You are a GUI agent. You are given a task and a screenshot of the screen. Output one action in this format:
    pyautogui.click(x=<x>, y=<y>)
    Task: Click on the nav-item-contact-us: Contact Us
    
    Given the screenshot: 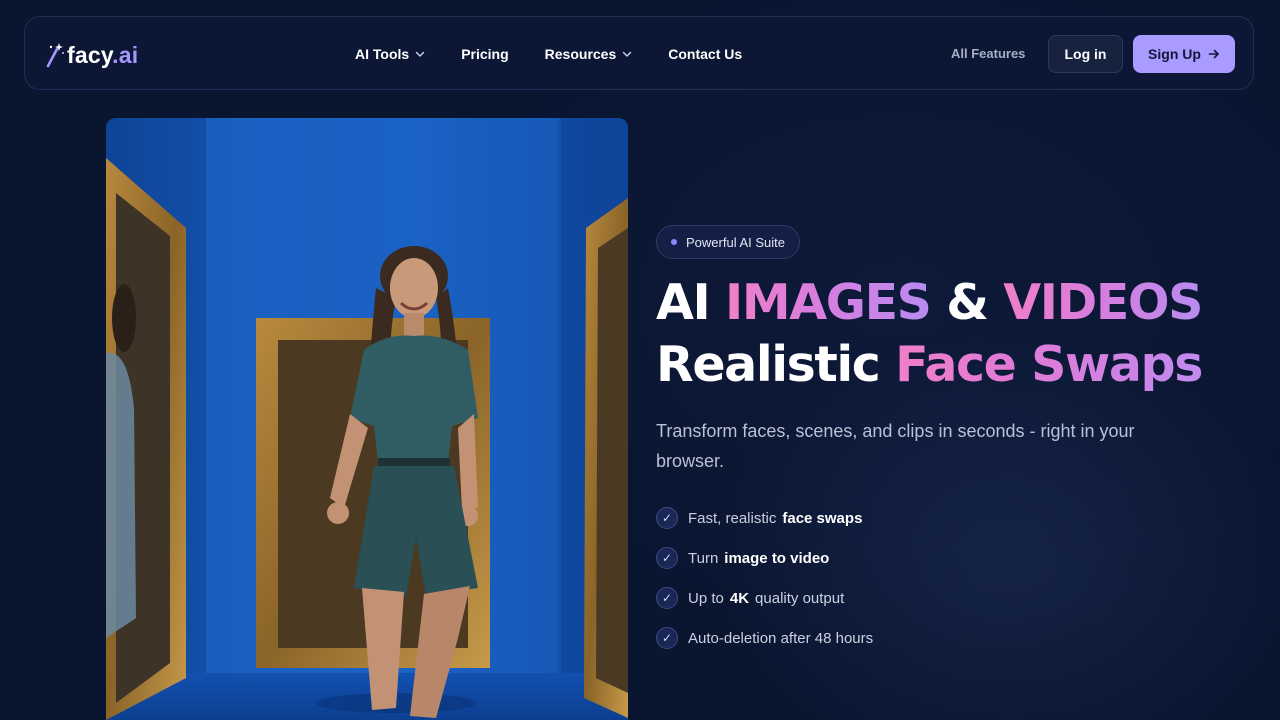 What is the action you would take?
    pyautogui.click(x=705, y=54)
    